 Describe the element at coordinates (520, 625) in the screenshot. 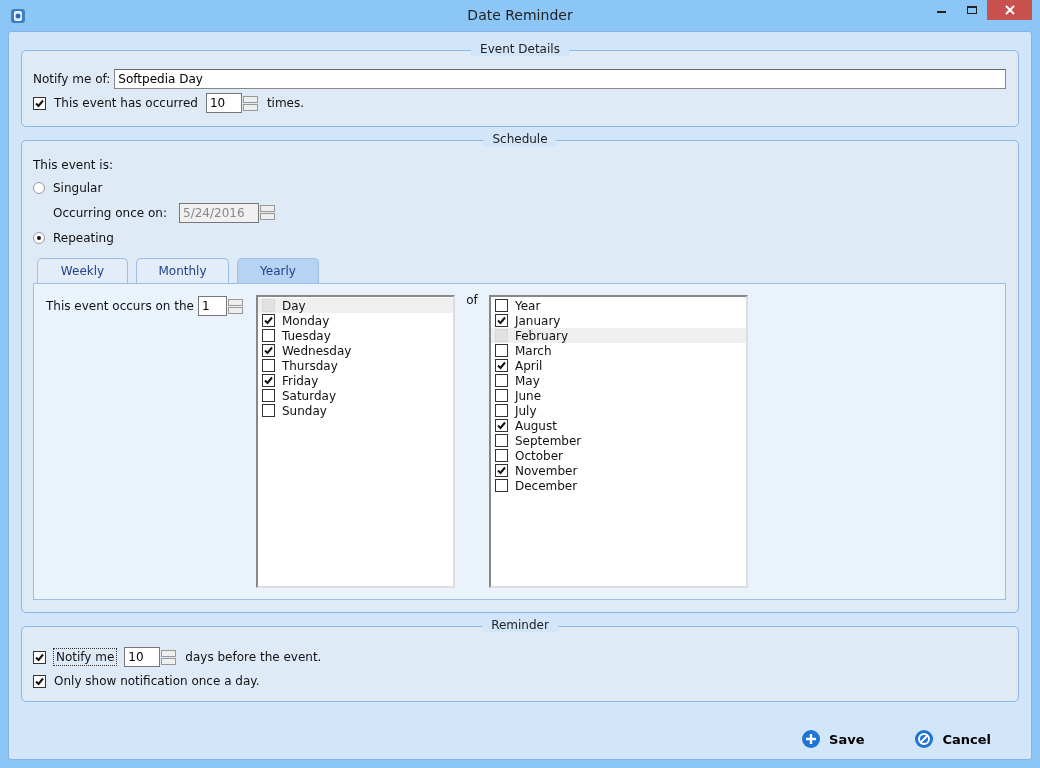

I see `group-legend: Reminder` at that location.